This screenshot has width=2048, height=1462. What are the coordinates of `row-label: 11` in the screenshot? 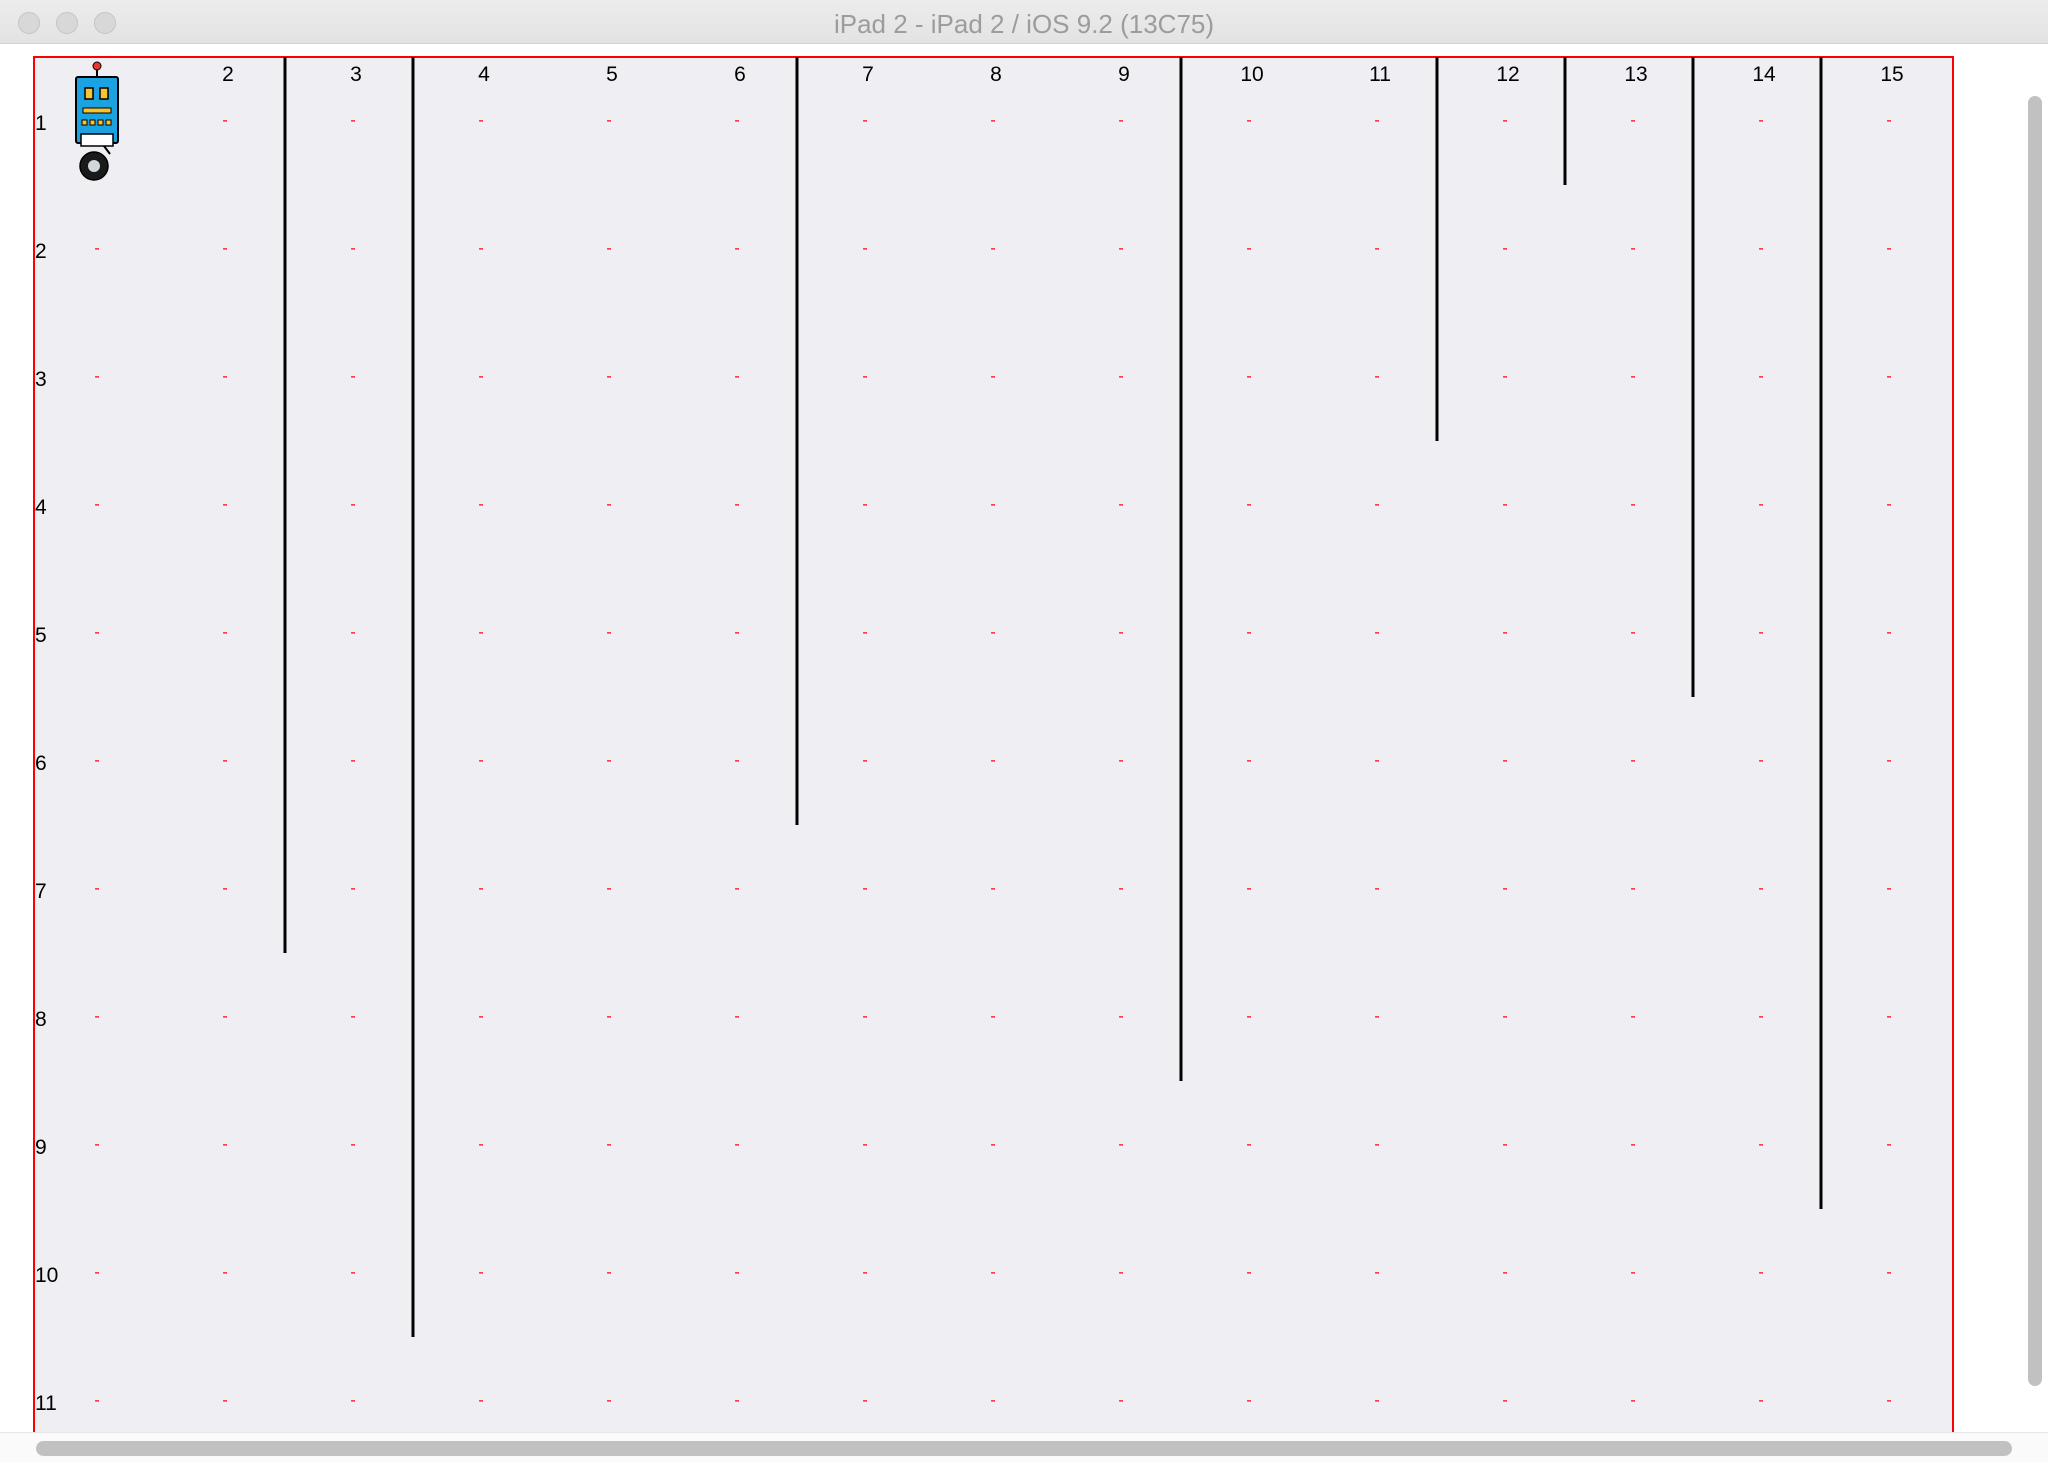 It's located at (46, 1403).